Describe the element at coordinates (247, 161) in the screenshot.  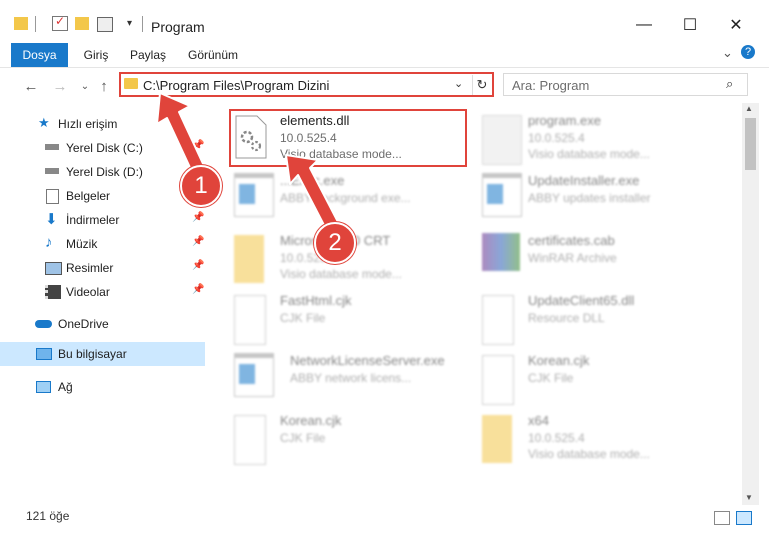
I see `annotation-arrows` at that location.